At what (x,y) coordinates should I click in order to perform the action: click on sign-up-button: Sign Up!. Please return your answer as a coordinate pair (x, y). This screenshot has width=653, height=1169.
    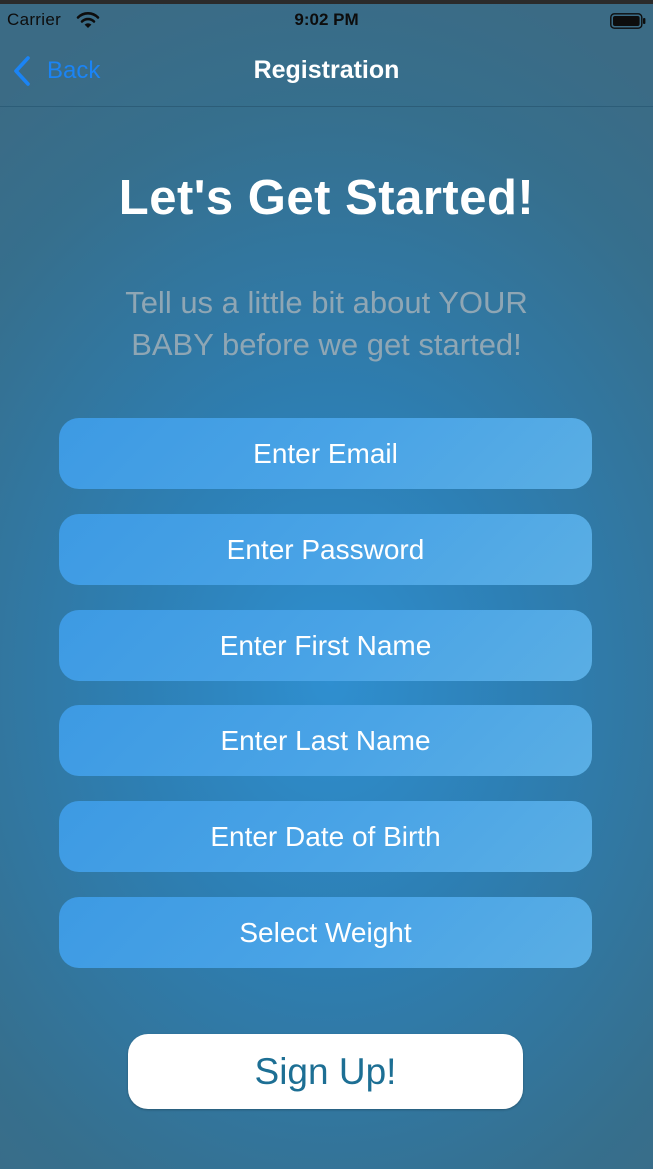
    Looking at the image, I should click on (325, 1071).